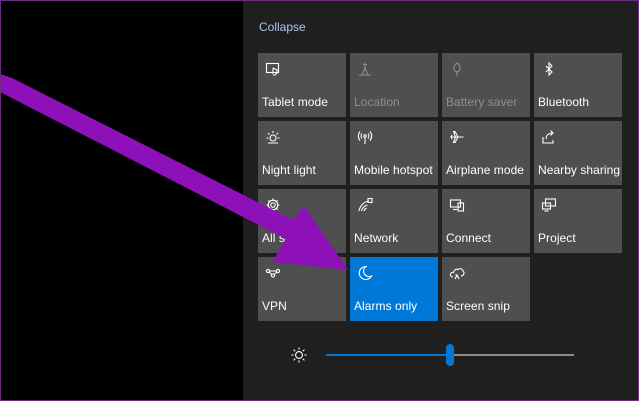 The height and width of the screenshot is (401, 639). I want to click on moon-icon, so click(365, 273).